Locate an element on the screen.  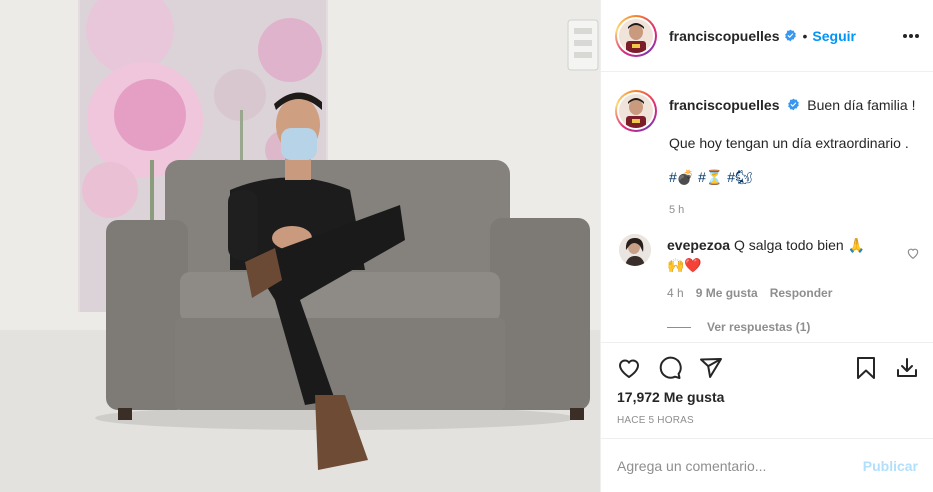
bookmark-icon is located at coordinates (866, 368).